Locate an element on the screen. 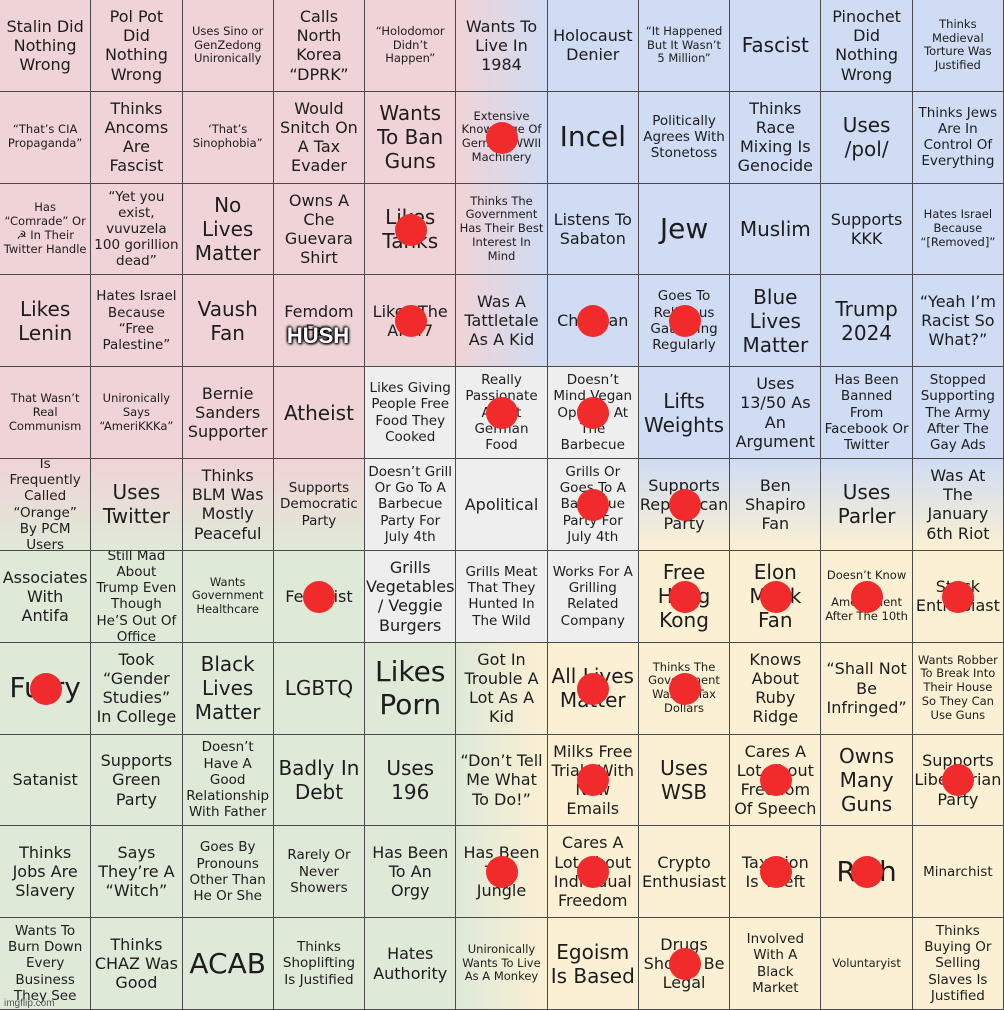 This screenshot has height=1010, width=1004. bingo-cell: Would Snitch On A Tax Evader is located at coordinates (319, 137).